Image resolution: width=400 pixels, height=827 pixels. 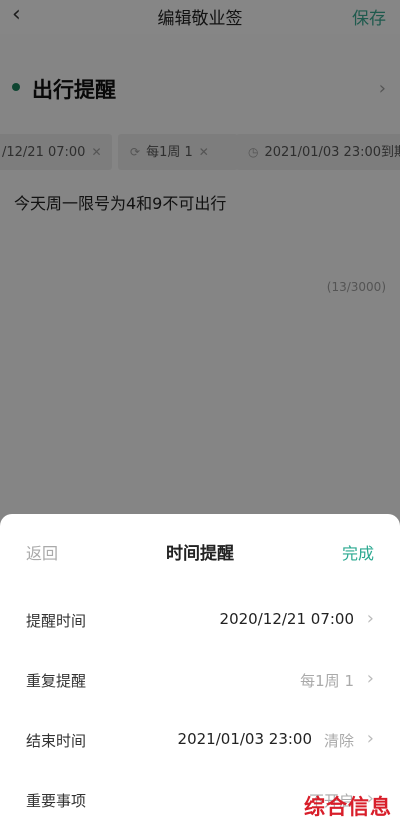 I want to click on row-end-time: 结束时间 2021/01/03 23:00 清除 ›, so click(x=200, y=740).